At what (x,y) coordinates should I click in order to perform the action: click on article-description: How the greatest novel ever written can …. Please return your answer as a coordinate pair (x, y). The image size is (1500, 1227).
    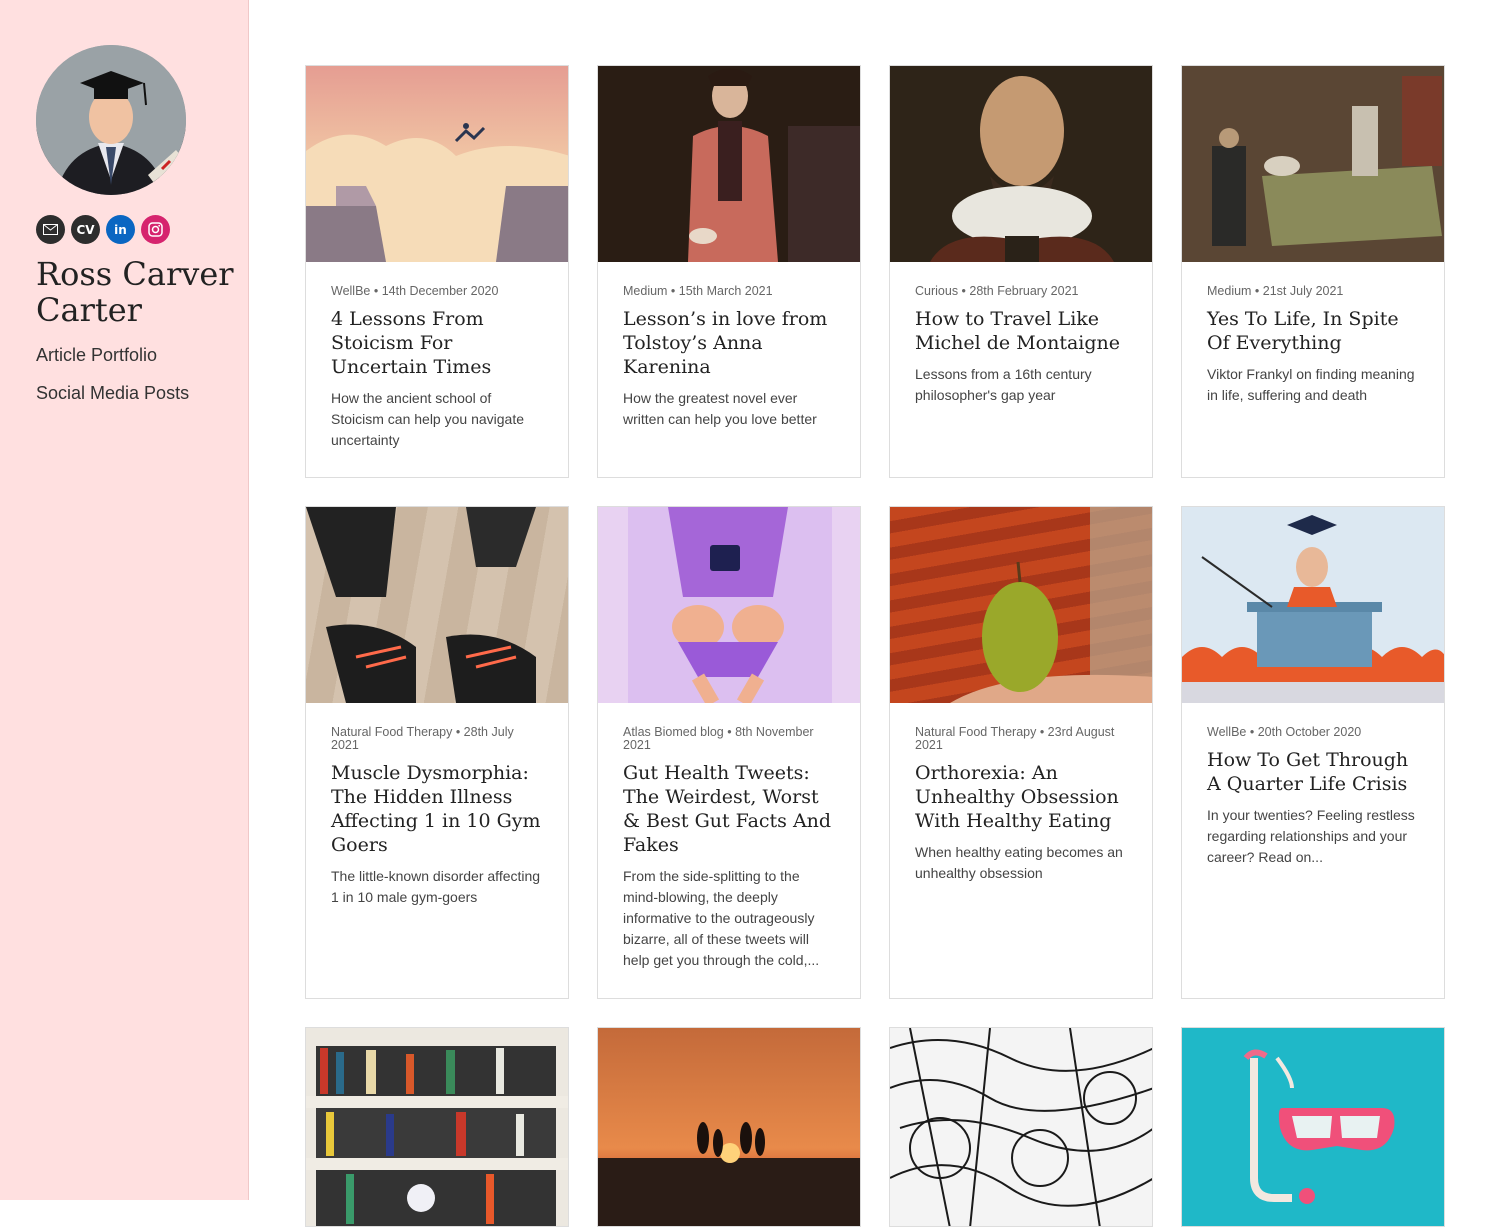
    Looking at the image, I should click on (720, 408).